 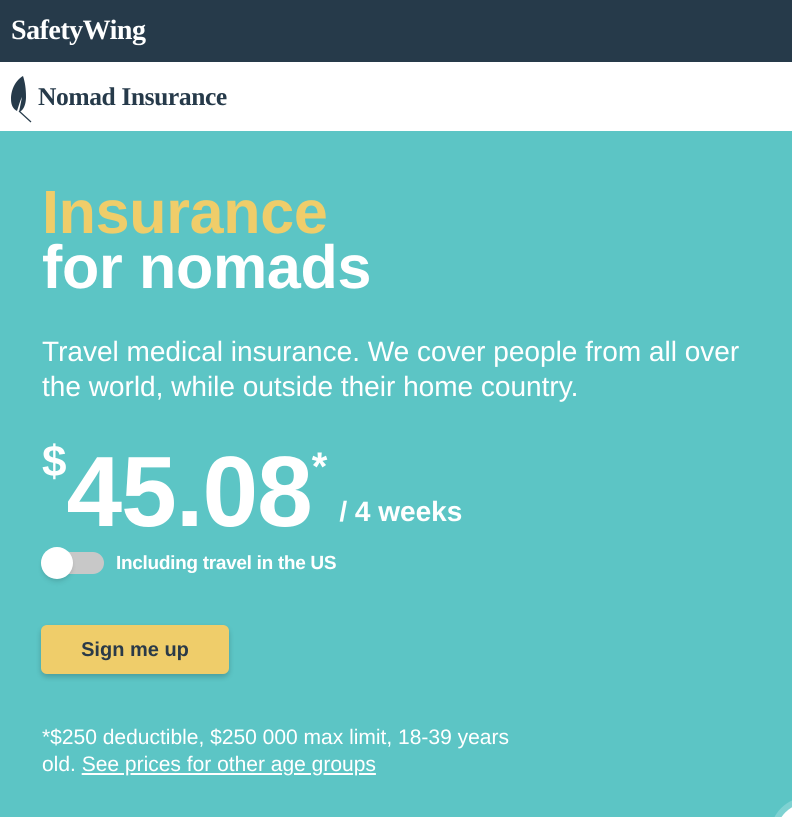 What do you see at coordinates (132, 97) in the screenshot?
I see `product-name: Nomad Insurance` at bounding box center [132, 97].